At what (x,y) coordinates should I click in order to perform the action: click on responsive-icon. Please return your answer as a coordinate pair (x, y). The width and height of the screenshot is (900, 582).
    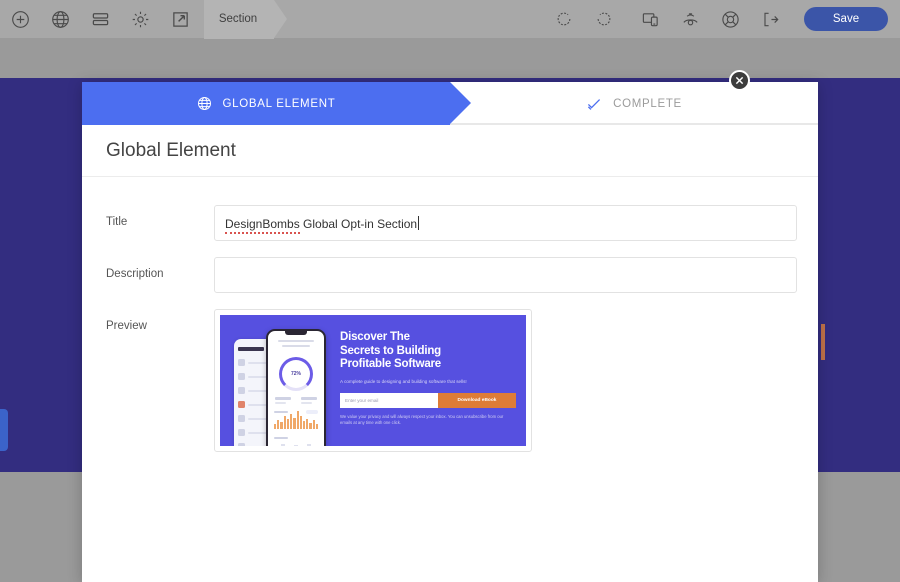
    Looking at the image, I should click on (650, 19).